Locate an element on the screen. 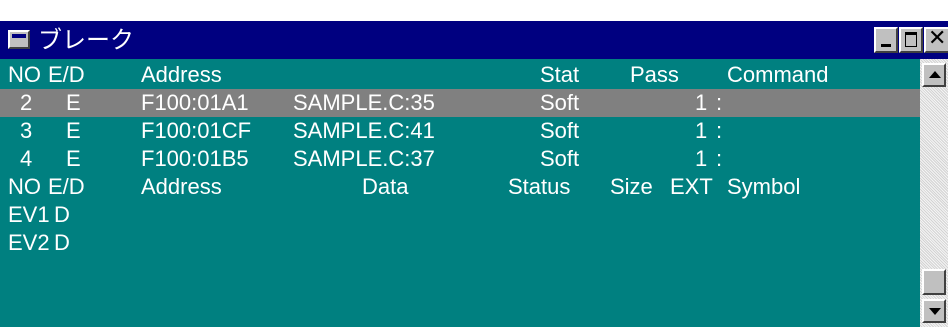 The width and height of the screenshot is (948, 327). event-header-ed: E/D is located at coordinates (66, 186).